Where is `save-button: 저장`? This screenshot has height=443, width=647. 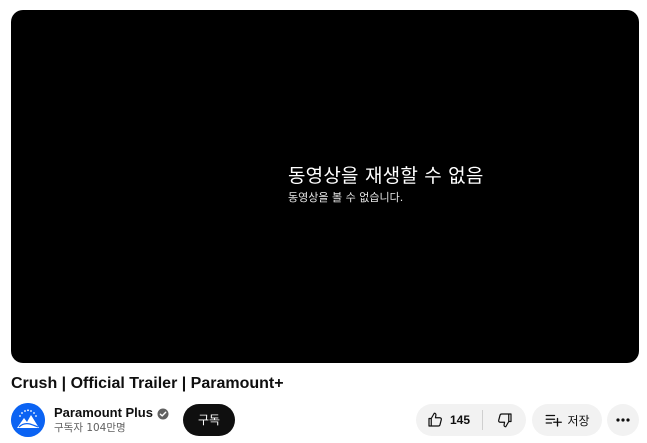 save-button: 저장 is located at coordinates (567, 420).